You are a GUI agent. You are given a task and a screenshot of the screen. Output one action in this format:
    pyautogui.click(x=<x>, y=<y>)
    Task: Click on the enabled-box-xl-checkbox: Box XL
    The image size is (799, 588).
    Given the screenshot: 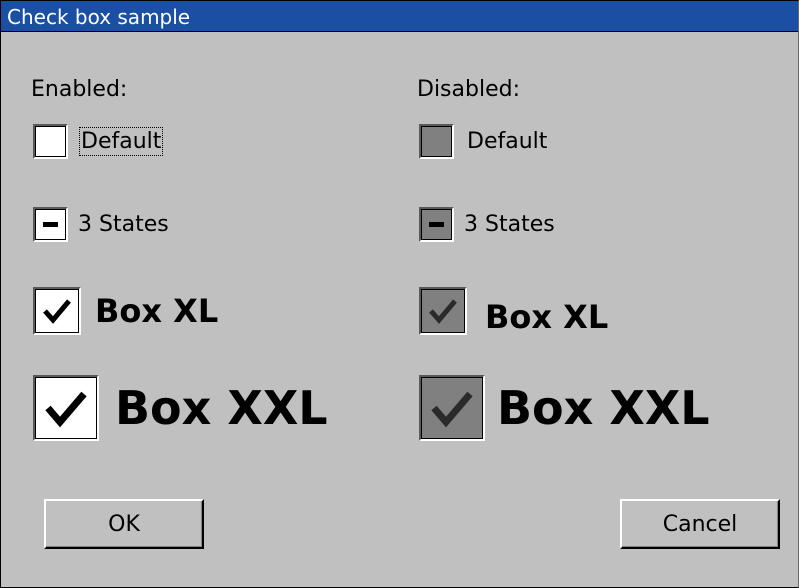 What is the action you would take?
    pyautogui.click(x=125, y=311)
    